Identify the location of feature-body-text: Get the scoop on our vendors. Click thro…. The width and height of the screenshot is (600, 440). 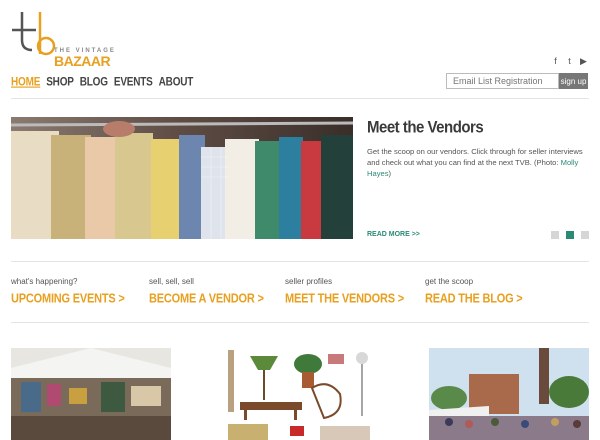
(475, 157).